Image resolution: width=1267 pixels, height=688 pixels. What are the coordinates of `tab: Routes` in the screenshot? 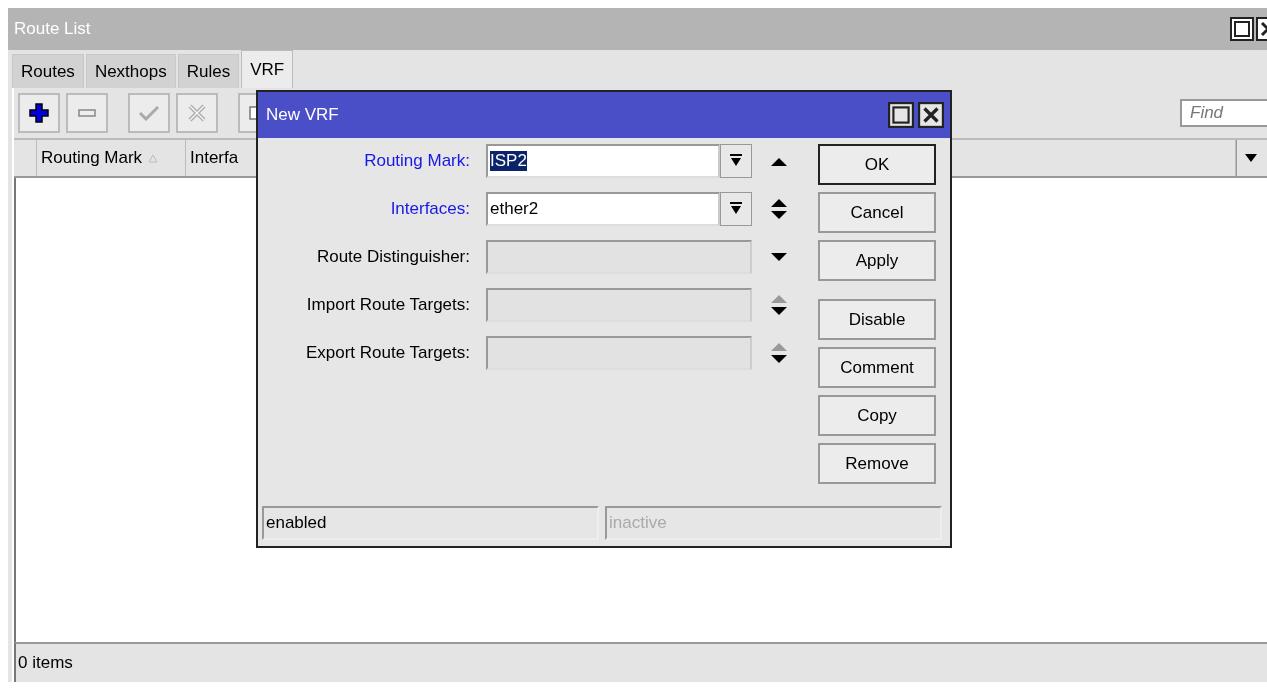 It's located at (48, 71).